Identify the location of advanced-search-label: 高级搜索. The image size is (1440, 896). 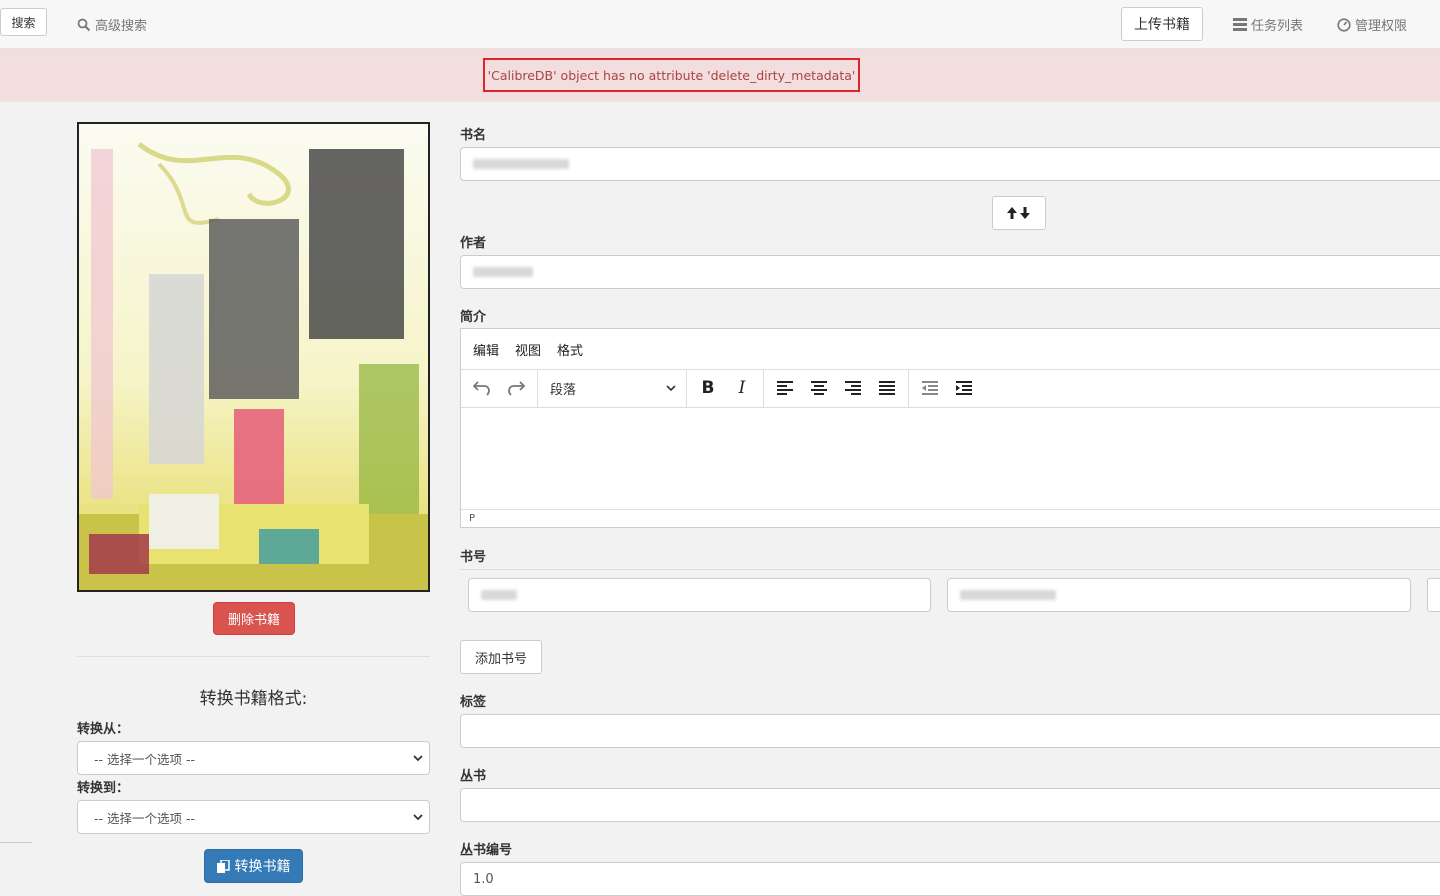
(121, 26).